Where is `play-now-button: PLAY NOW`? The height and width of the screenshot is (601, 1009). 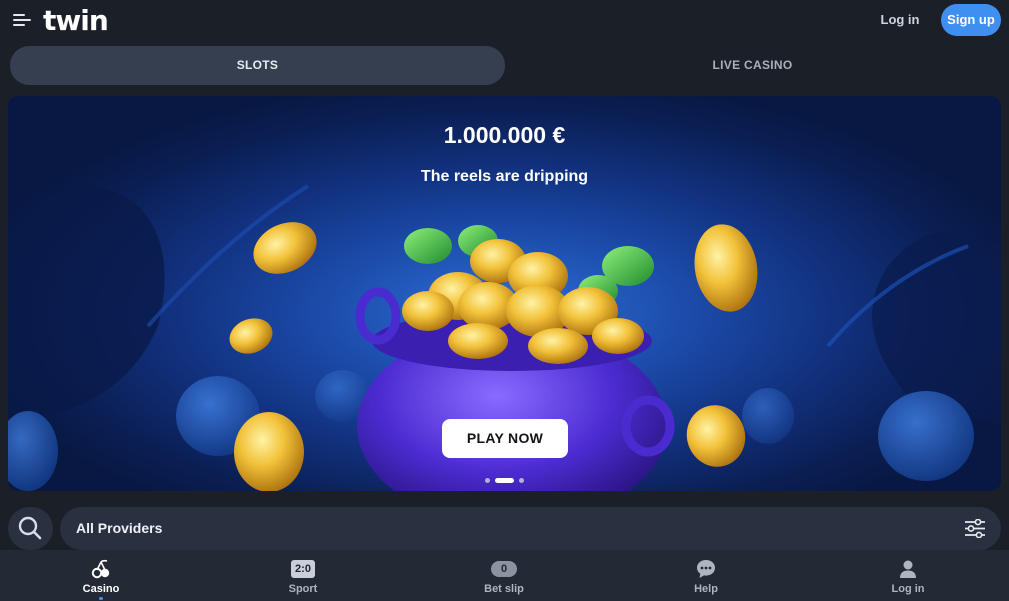
play-now-button: PLAY NOW is located at coordinates (505, 438).